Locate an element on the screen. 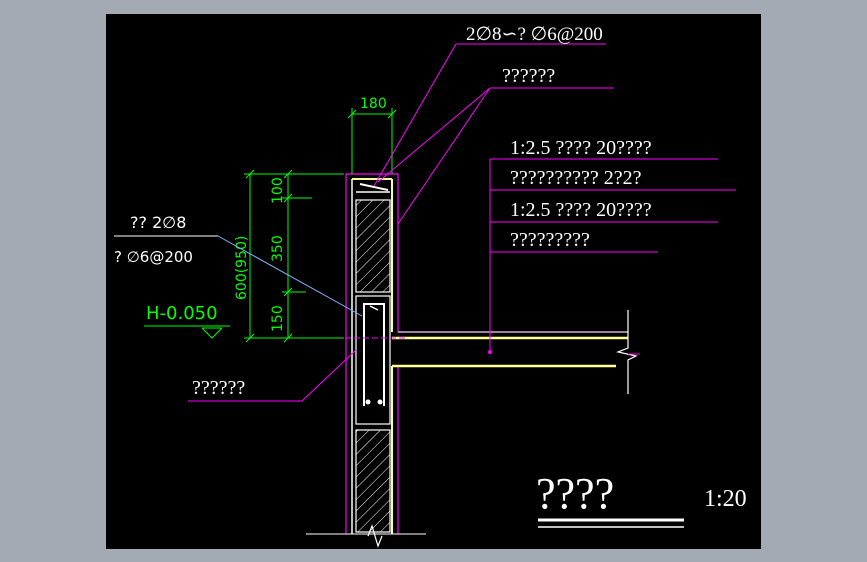 This screenshot has width=867, height=562. bottom-note-label: ?????? is located at coordinates (218, 388).